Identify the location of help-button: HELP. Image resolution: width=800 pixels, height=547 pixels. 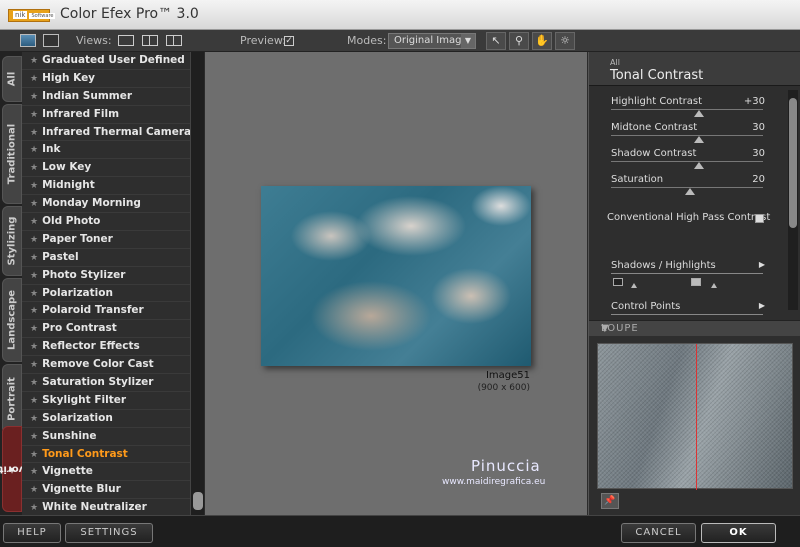
(32, 533).